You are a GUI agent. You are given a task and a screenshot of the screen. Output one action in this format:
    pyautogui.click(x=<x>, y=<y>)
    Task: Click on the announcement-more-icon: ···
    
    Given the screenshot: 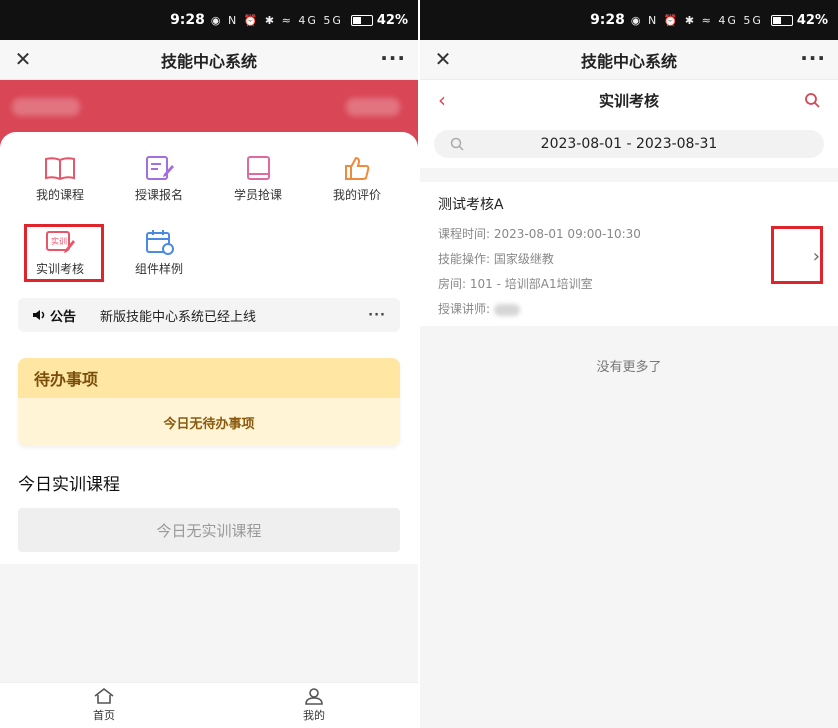 What is the action you would take?
    pyautogui.click(x=377, y=315)
    